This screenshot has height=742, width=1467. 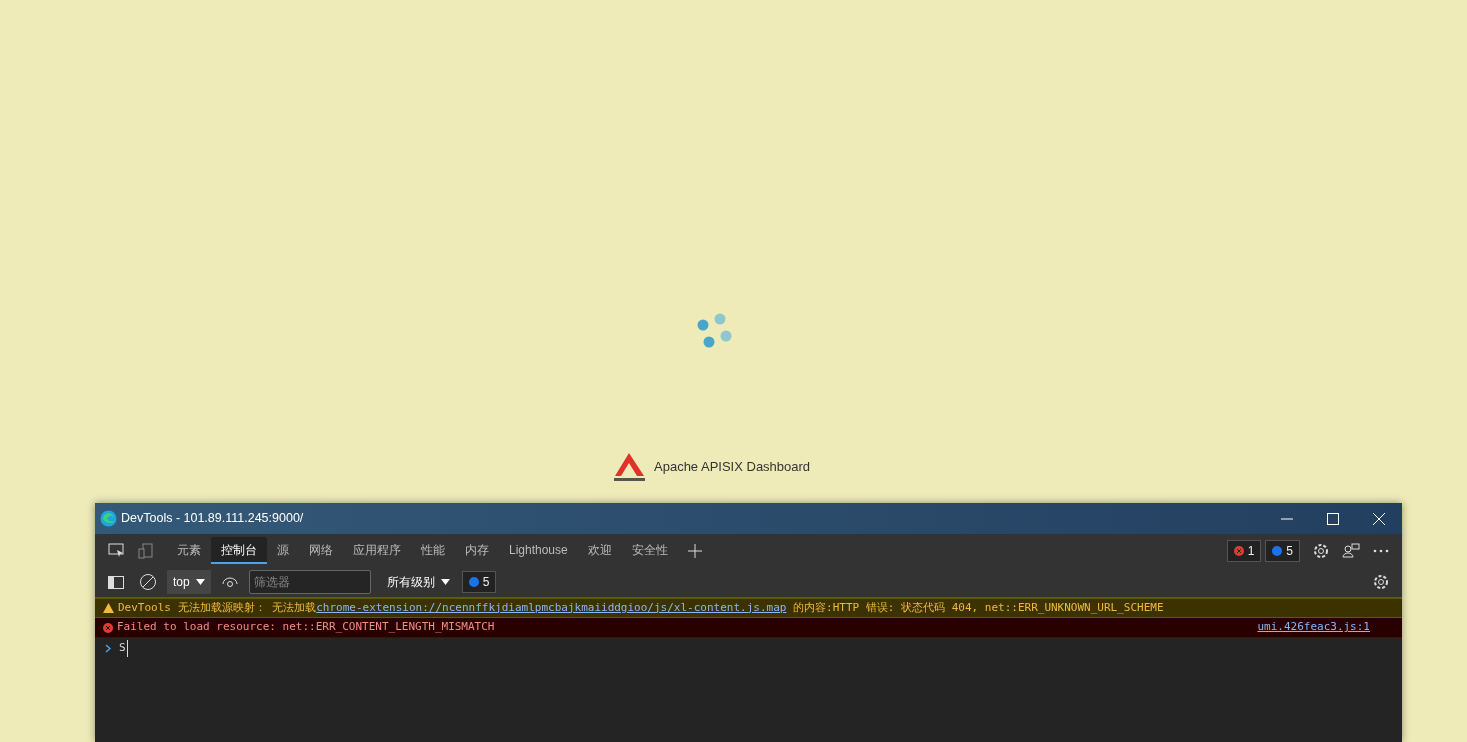 I want to click on logo-icon, so click(x=629, y=467).